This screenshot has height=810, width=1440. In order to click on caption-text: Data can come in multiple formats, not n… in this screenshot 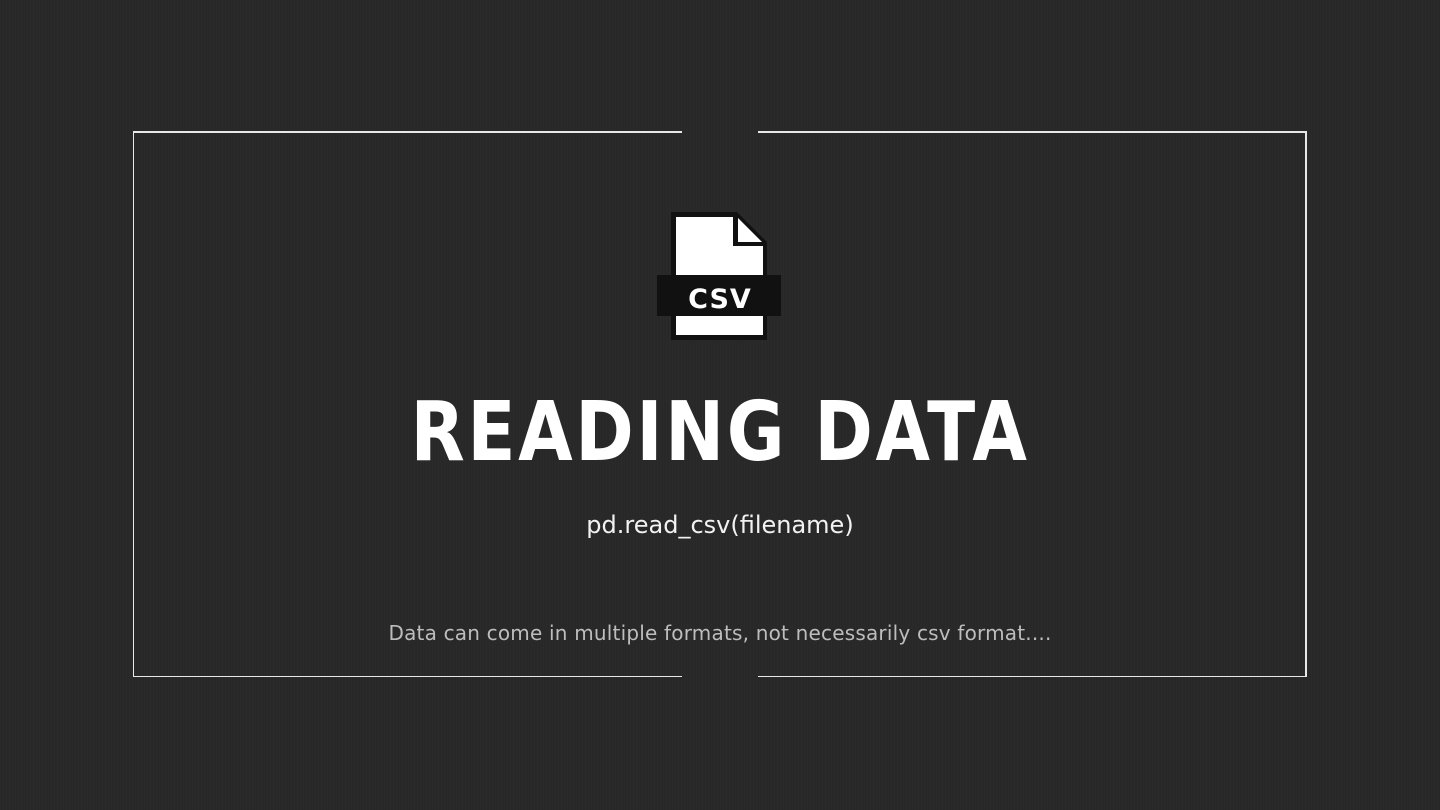, I will do `click(720, 633)`.